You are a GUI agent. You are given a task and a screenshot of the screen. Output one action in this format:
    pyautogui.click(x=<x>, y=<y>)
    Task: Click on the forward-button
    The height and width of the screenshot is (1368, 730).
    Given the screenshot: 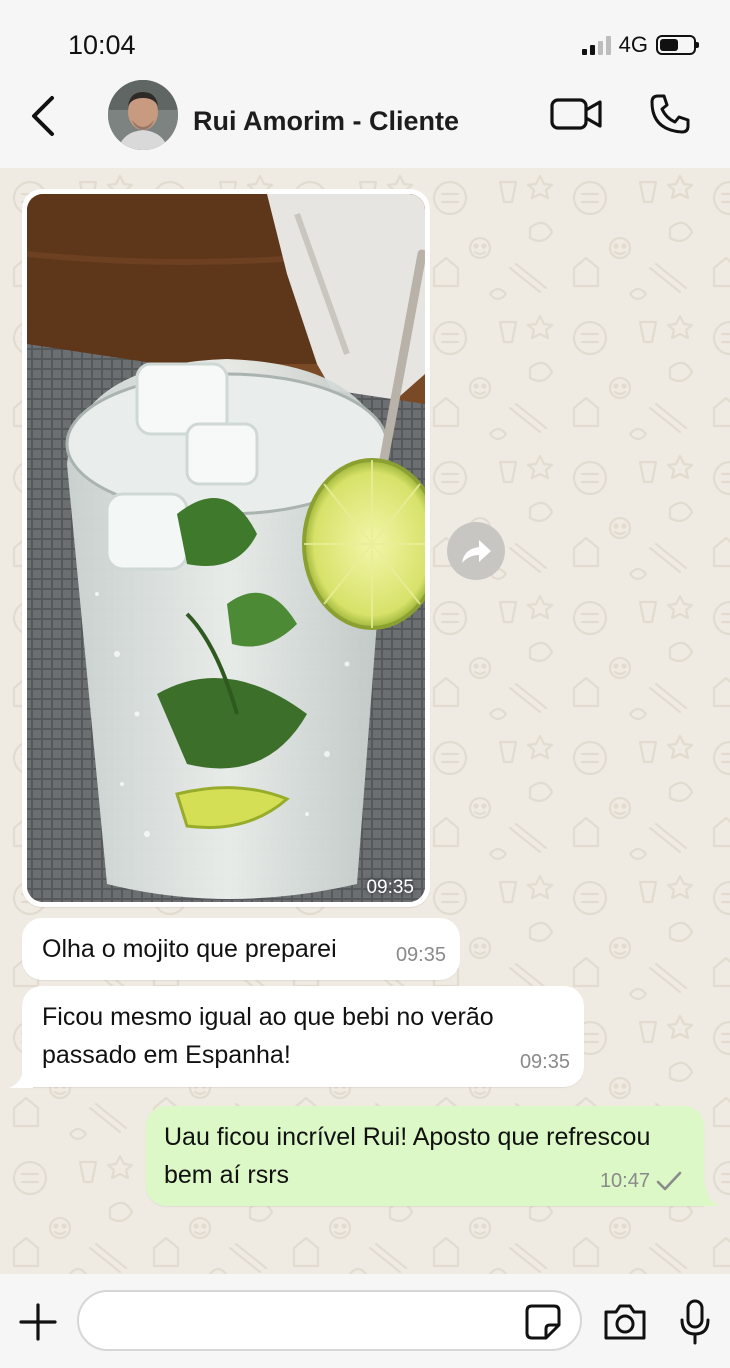 What is the action you would take?
    pyautogui.click(x=476, y=551)
    